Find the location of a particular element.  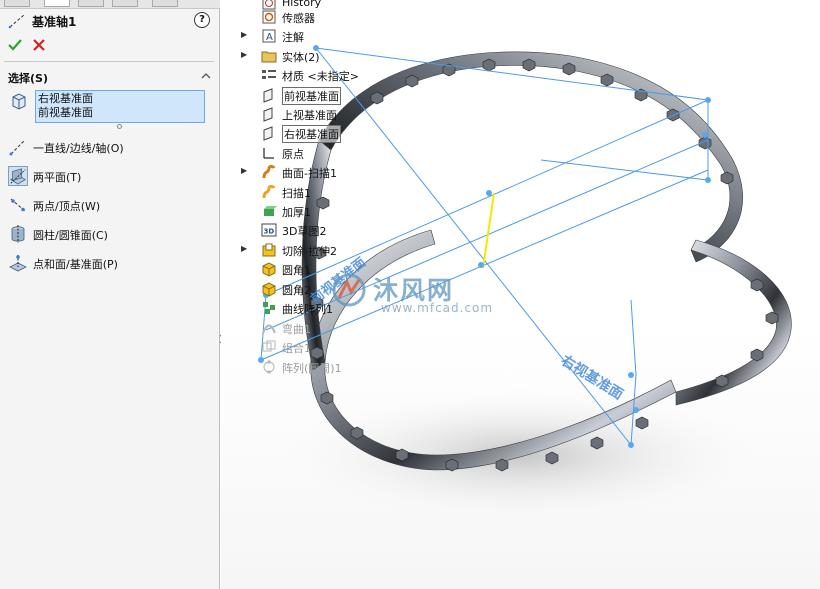

point-and-plane-icon is located at coordinates (18, 263).